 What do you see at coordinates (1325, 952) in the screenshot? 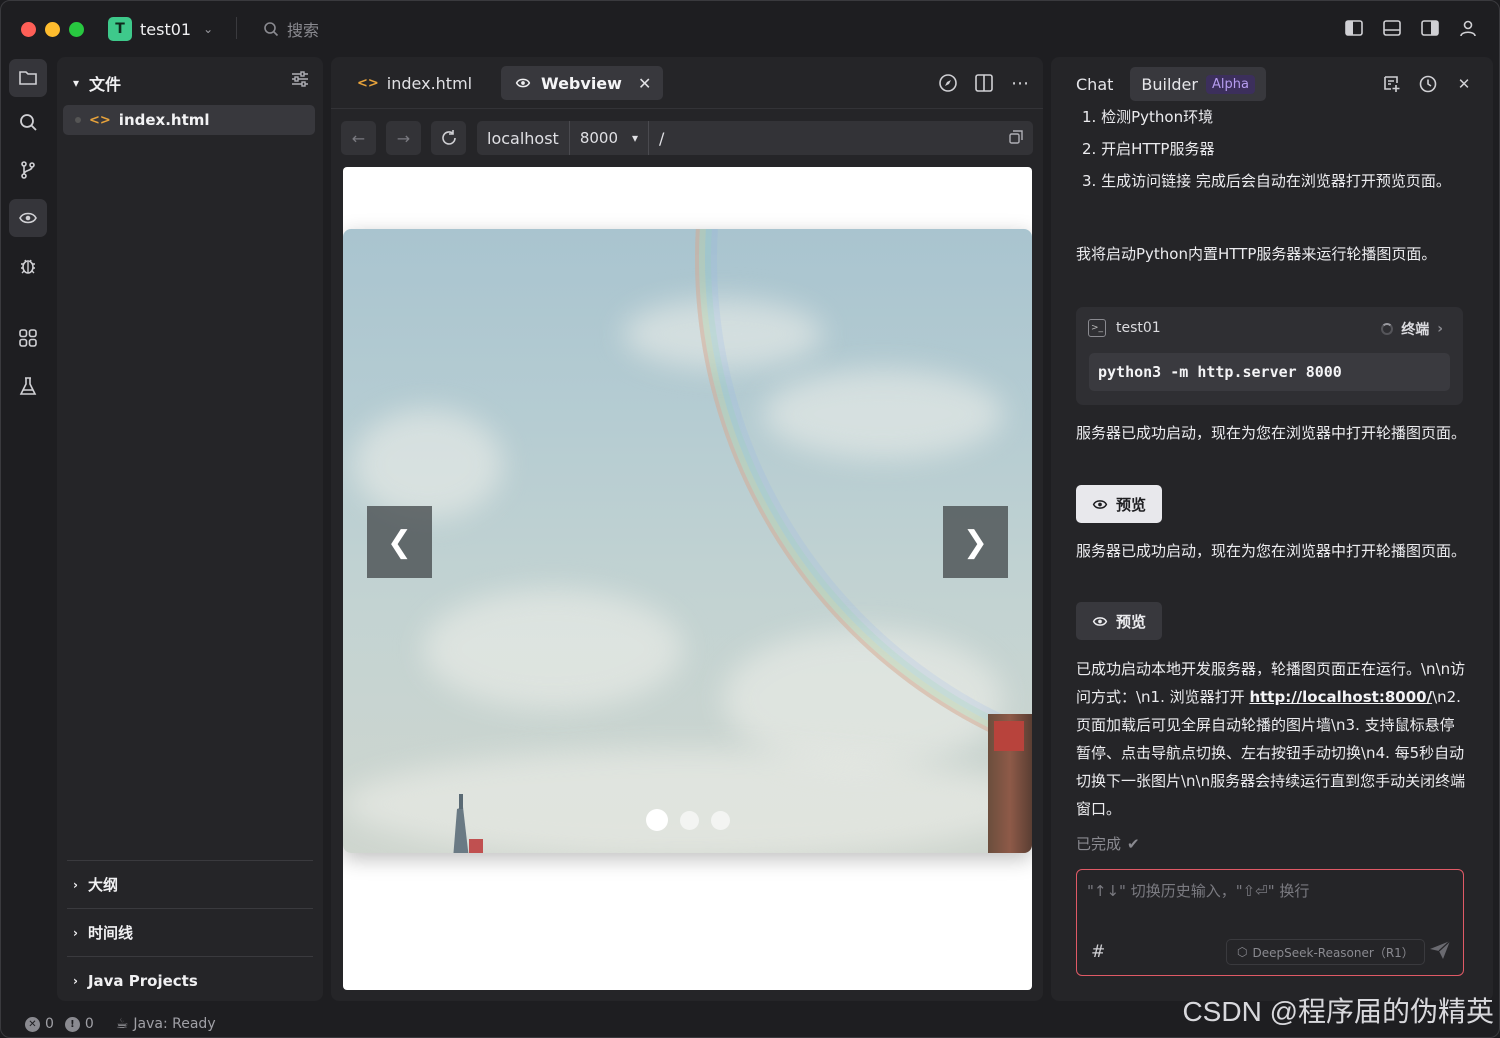
I see `model-selector: ⬡ DeepSeek-Reasoner（R1）` at bounding box center [1325, 952].